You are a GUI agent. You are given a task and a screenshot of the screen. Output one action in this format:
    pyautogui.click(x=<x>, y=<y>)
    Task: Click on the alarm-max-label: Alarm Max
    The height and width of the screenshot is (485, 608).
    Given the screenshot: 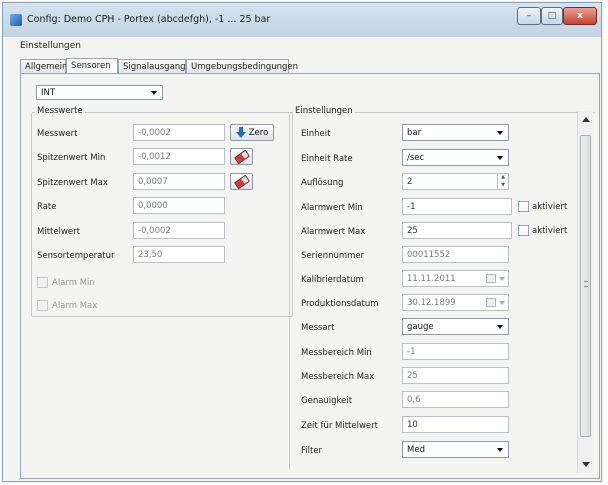 What is the action you would take?
    pyautogui.click(x=75, y=306)
    